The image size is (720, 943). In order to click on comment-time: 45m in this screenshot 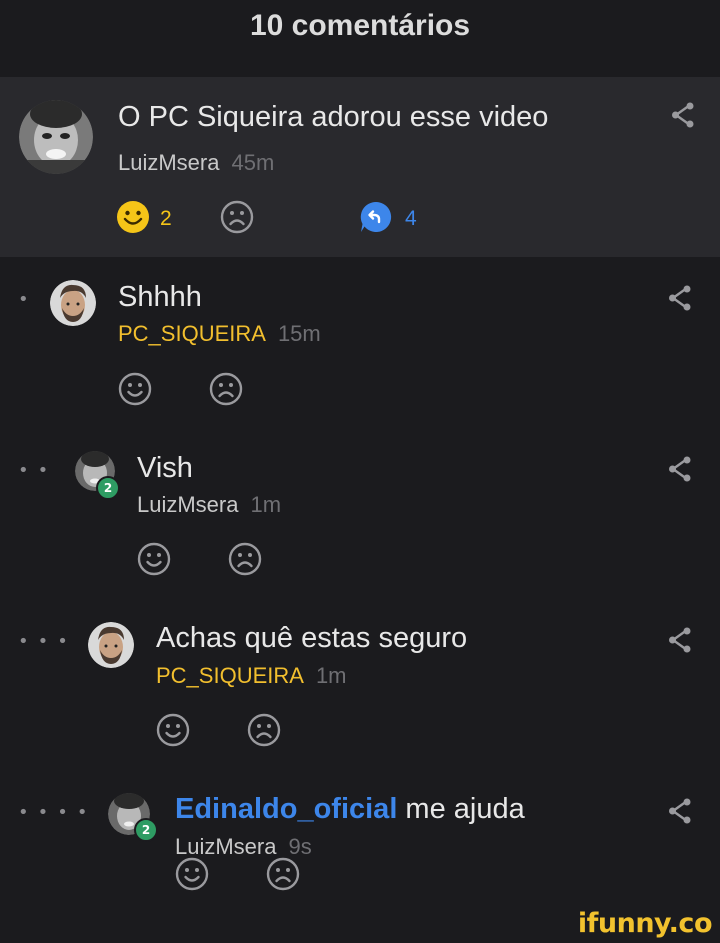, I will do `click(253, 162)`.